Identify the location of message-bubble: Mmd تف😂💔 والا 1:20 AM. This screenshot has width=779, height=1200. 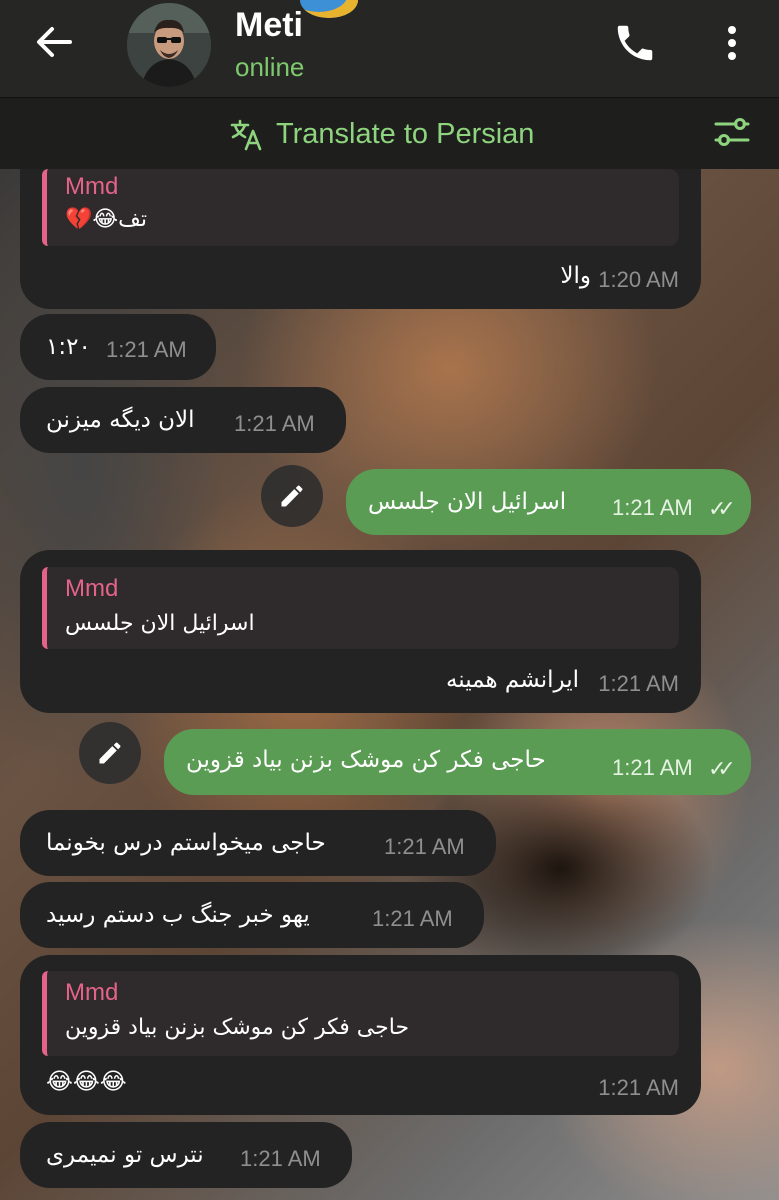
(360, 239).